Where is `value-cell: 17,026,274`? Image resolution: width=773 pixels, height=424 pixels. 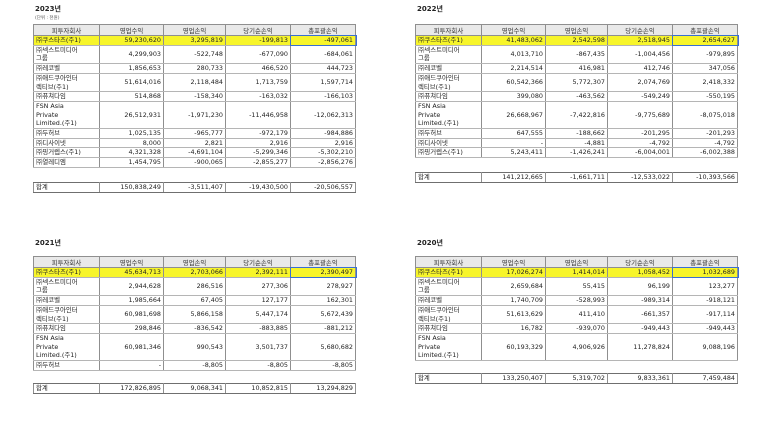 value-cell: 17,026,274 is located at coordinates (513, 272).